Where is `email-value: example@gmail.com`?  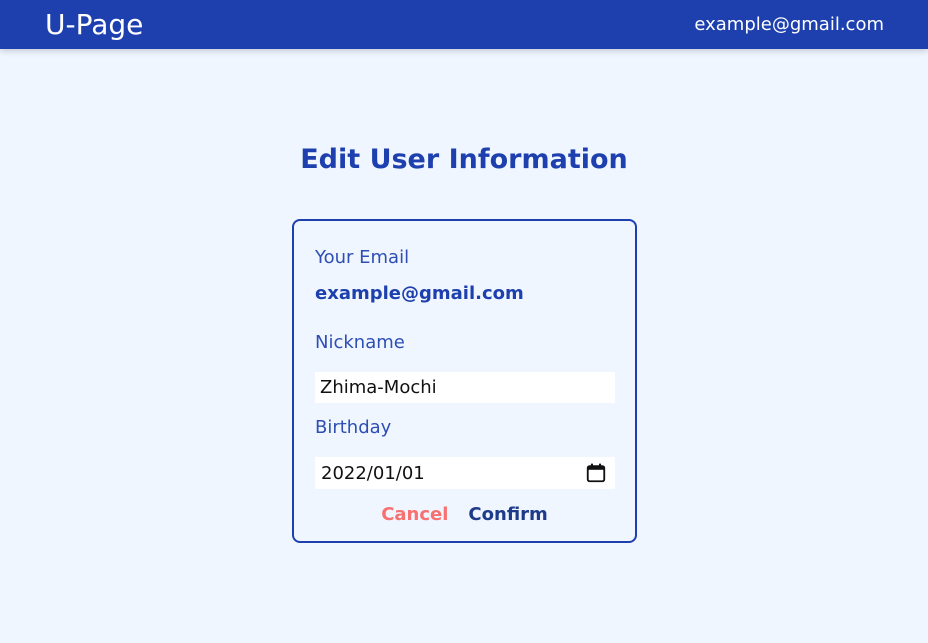 email-value: example@gmail.com is located at coordinates (419, 293).